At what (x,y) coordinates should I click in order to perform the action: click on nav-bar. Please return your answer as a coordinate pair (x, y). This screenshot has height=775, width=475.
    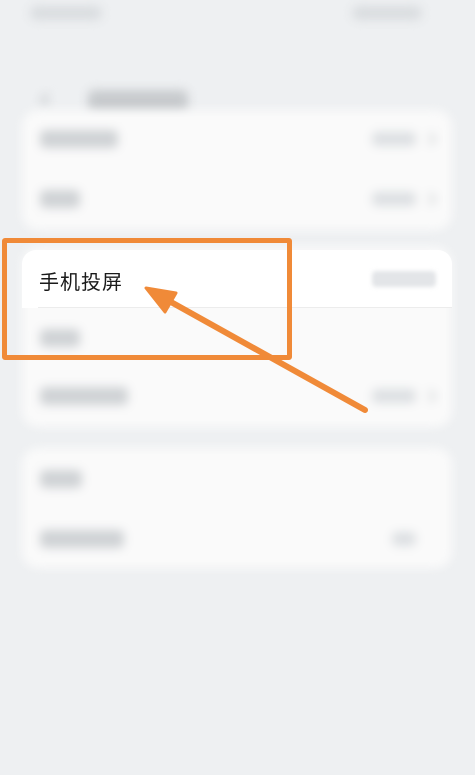
    Looking at the image, I should click on (237, 77).